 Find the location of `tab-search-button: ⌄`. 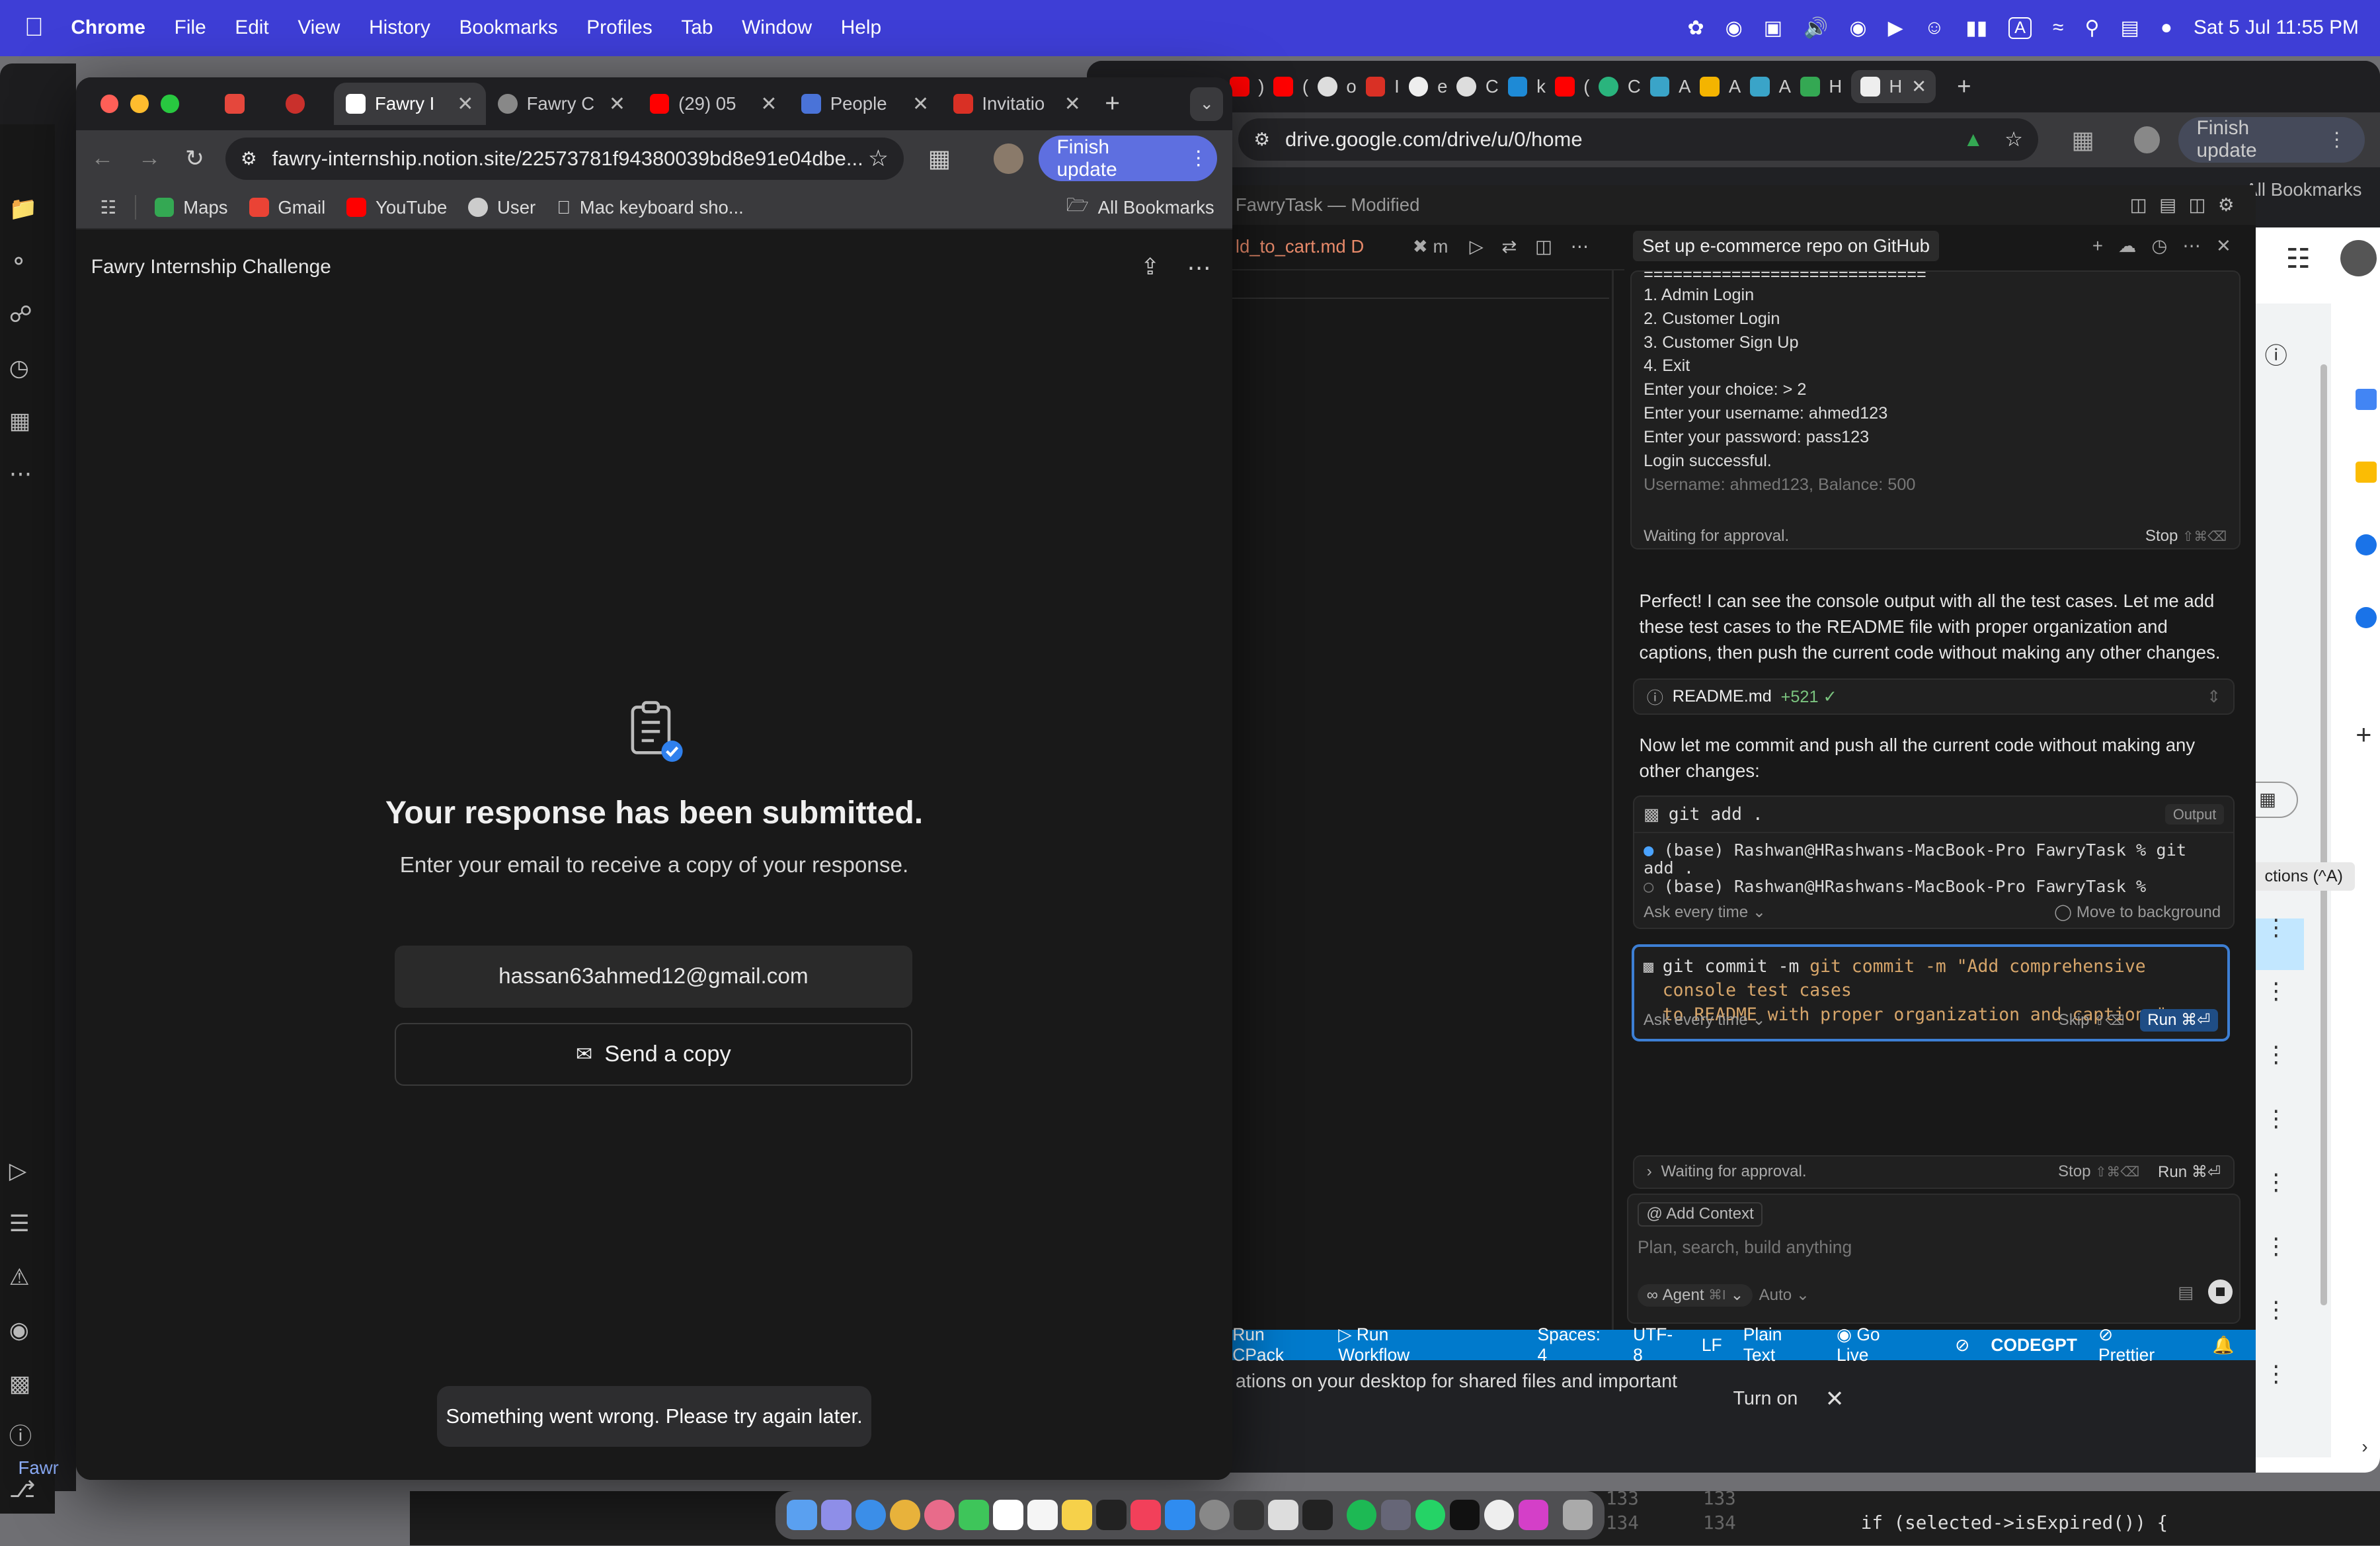

tab-search-button: ⌄ is located at coordinates (1206, 104).